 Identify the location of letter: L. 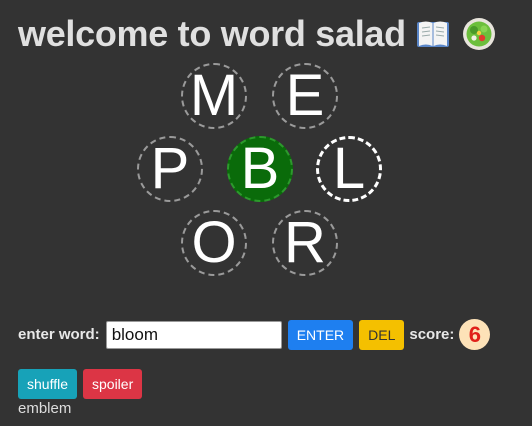
(349, 168).